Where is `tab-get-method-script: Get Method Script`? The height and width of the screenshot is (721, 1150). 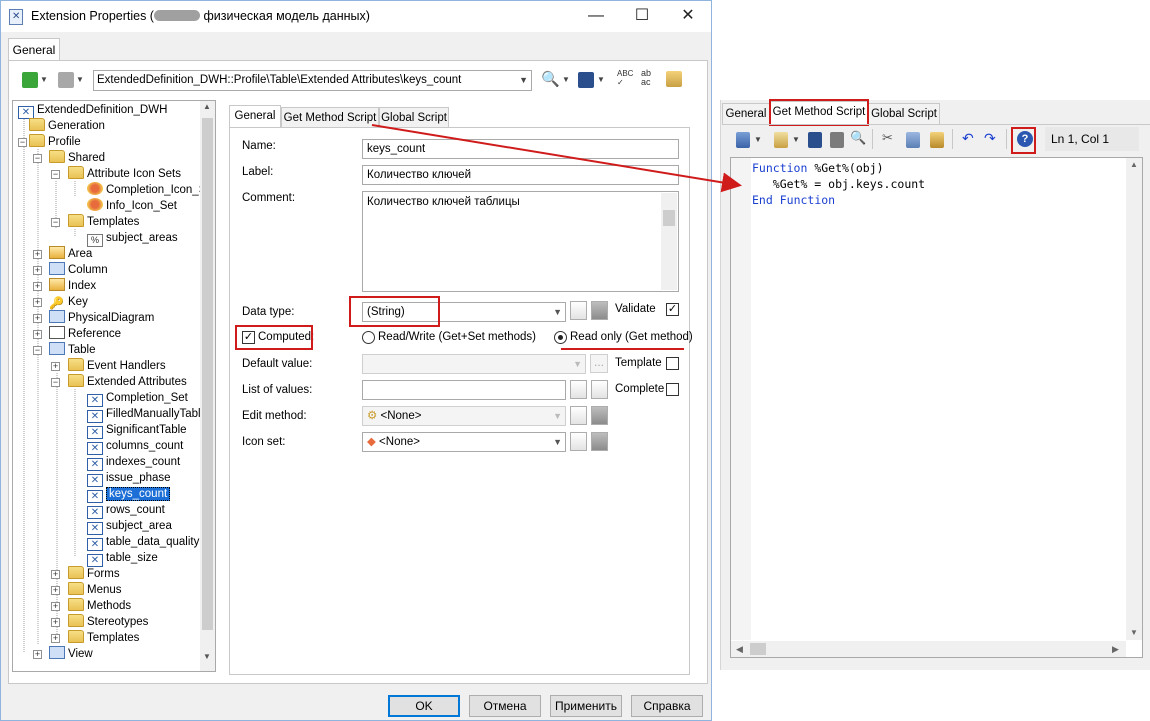 tab-get-method-script: Get Method Script is located at coordinates (330, 117).